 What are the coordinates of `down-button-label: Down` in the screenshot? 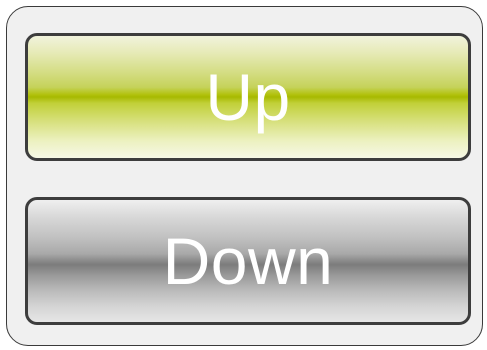 It's located at (248, 261).